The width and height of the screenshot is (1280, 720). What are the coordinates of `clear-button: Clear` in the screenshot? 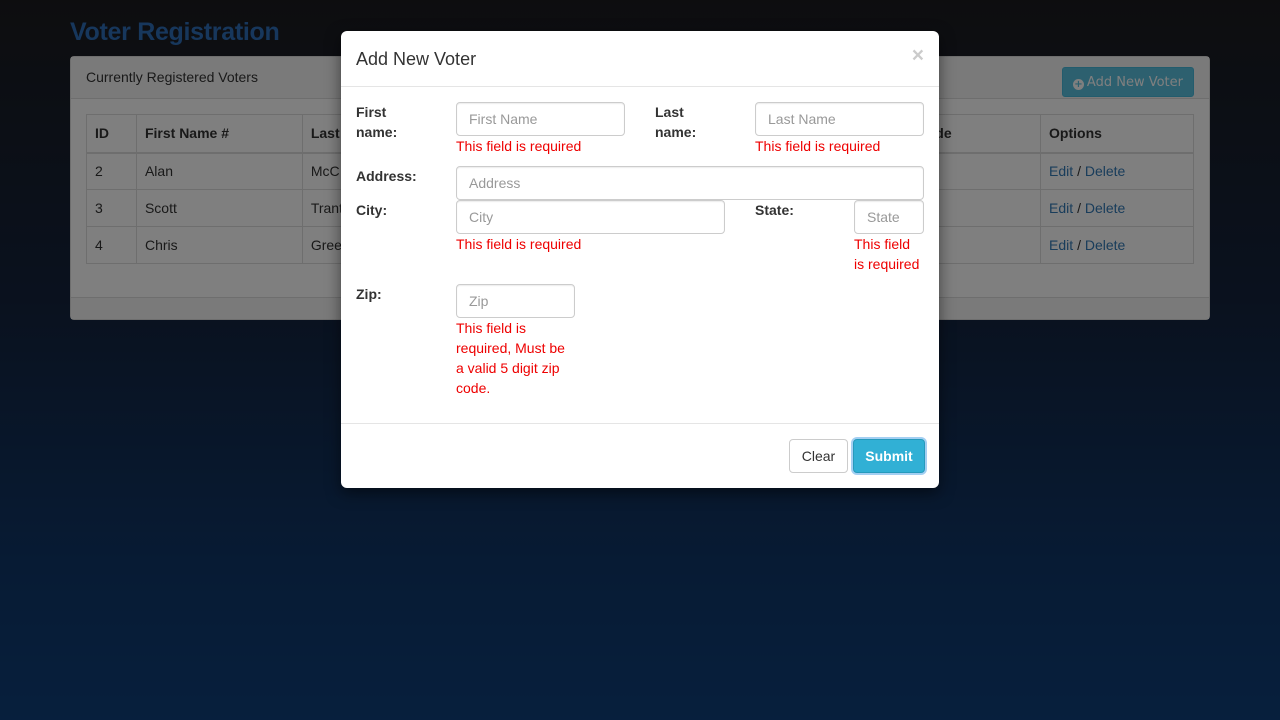 It's located at (818, 456).